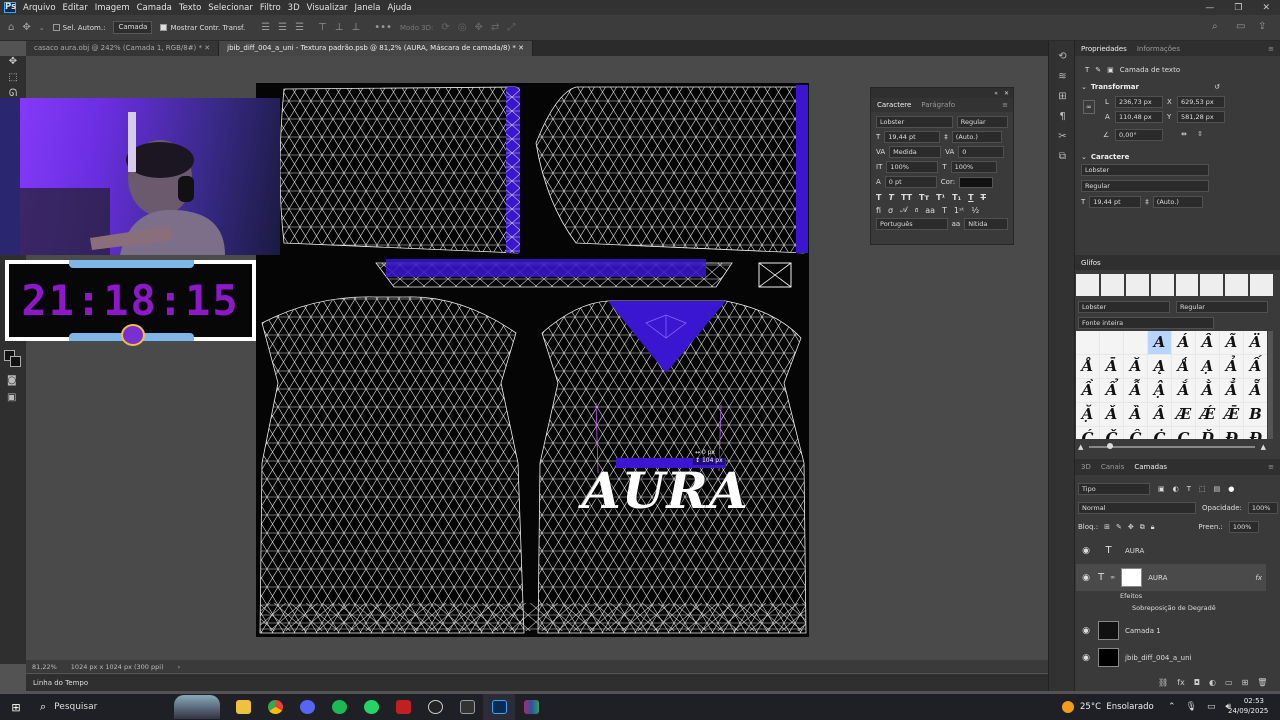 This screenshot has width=1280, height=720. Describe the element at coordinates (1131, 527) in the screenshot. I see `lock-move-icon: ✥` at that location.